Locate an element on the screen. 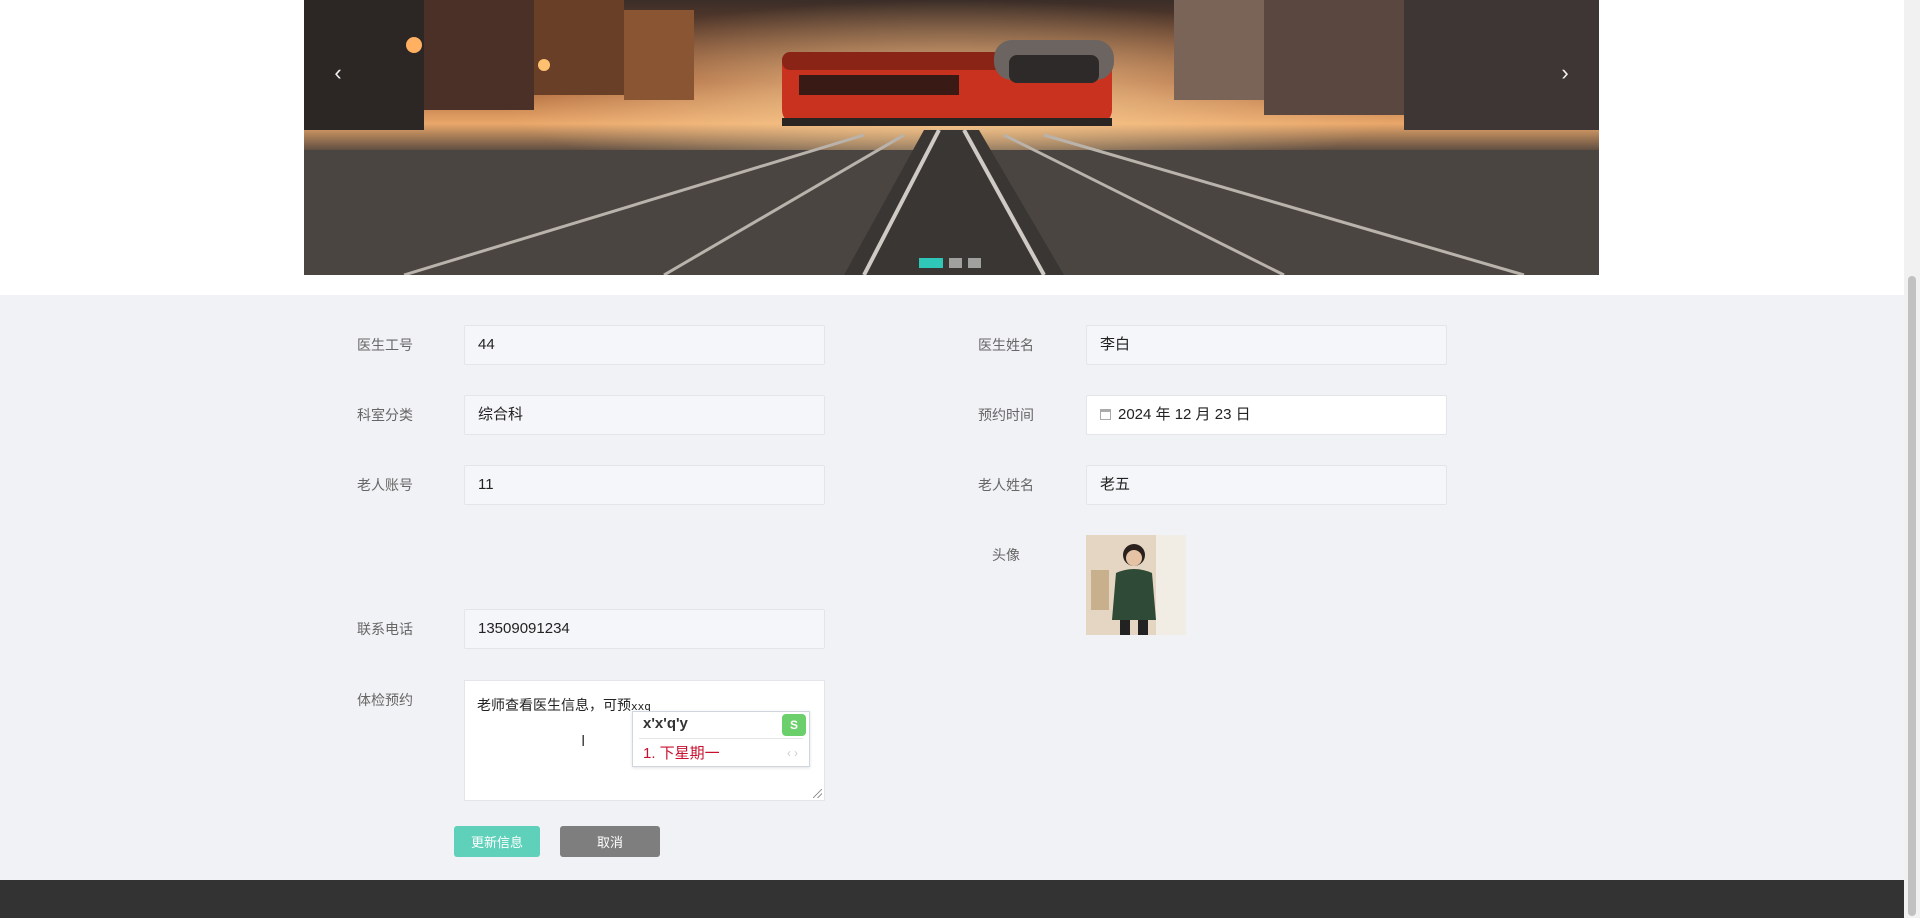 Image resolution: width=1920 pixels, height=918 pixels. ime-divider is located at coordinates (721, 738).